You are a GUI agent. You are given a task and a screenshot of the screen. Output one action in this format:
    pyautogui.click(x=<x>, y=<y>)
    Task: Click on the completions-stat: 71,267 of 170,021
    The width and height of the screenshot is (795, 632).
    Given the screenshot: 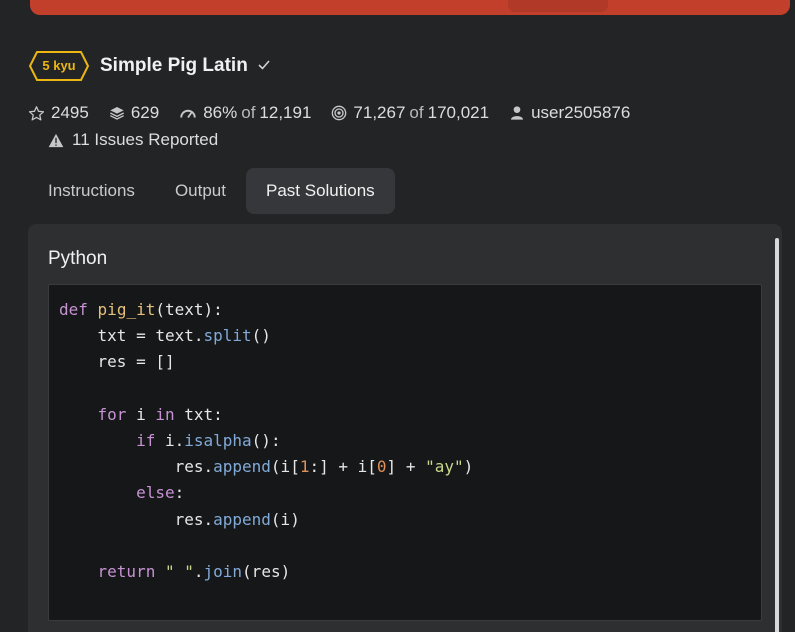 What is the action you would take?
    pyautogui.click(x=410, y=113)
    